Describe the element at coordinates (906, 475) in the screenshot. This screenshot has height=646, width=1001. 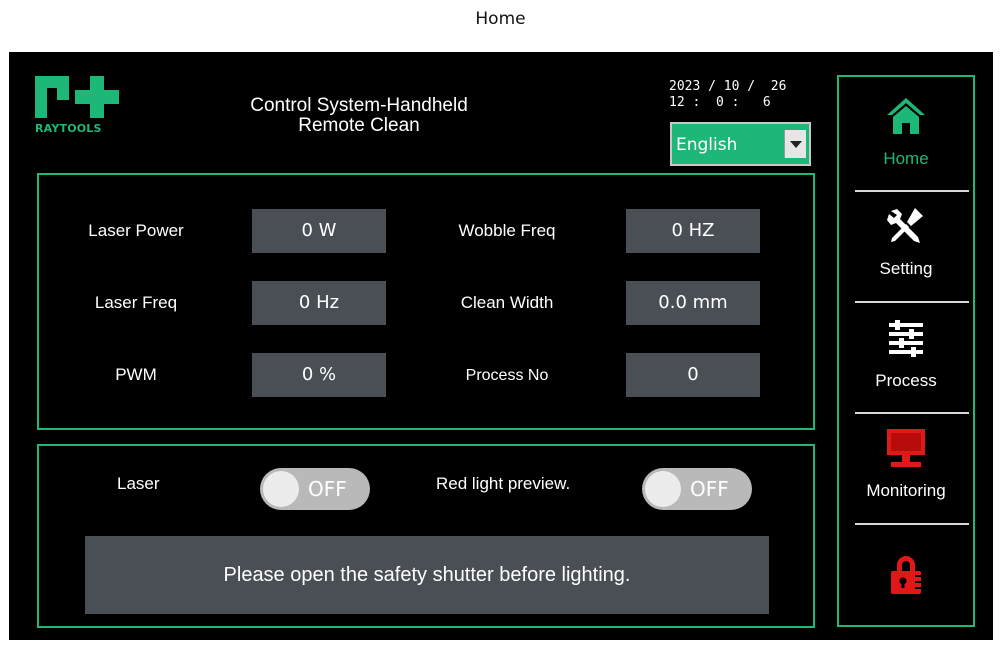
I see `nav-item-monitoring: Monitoring` at that location.